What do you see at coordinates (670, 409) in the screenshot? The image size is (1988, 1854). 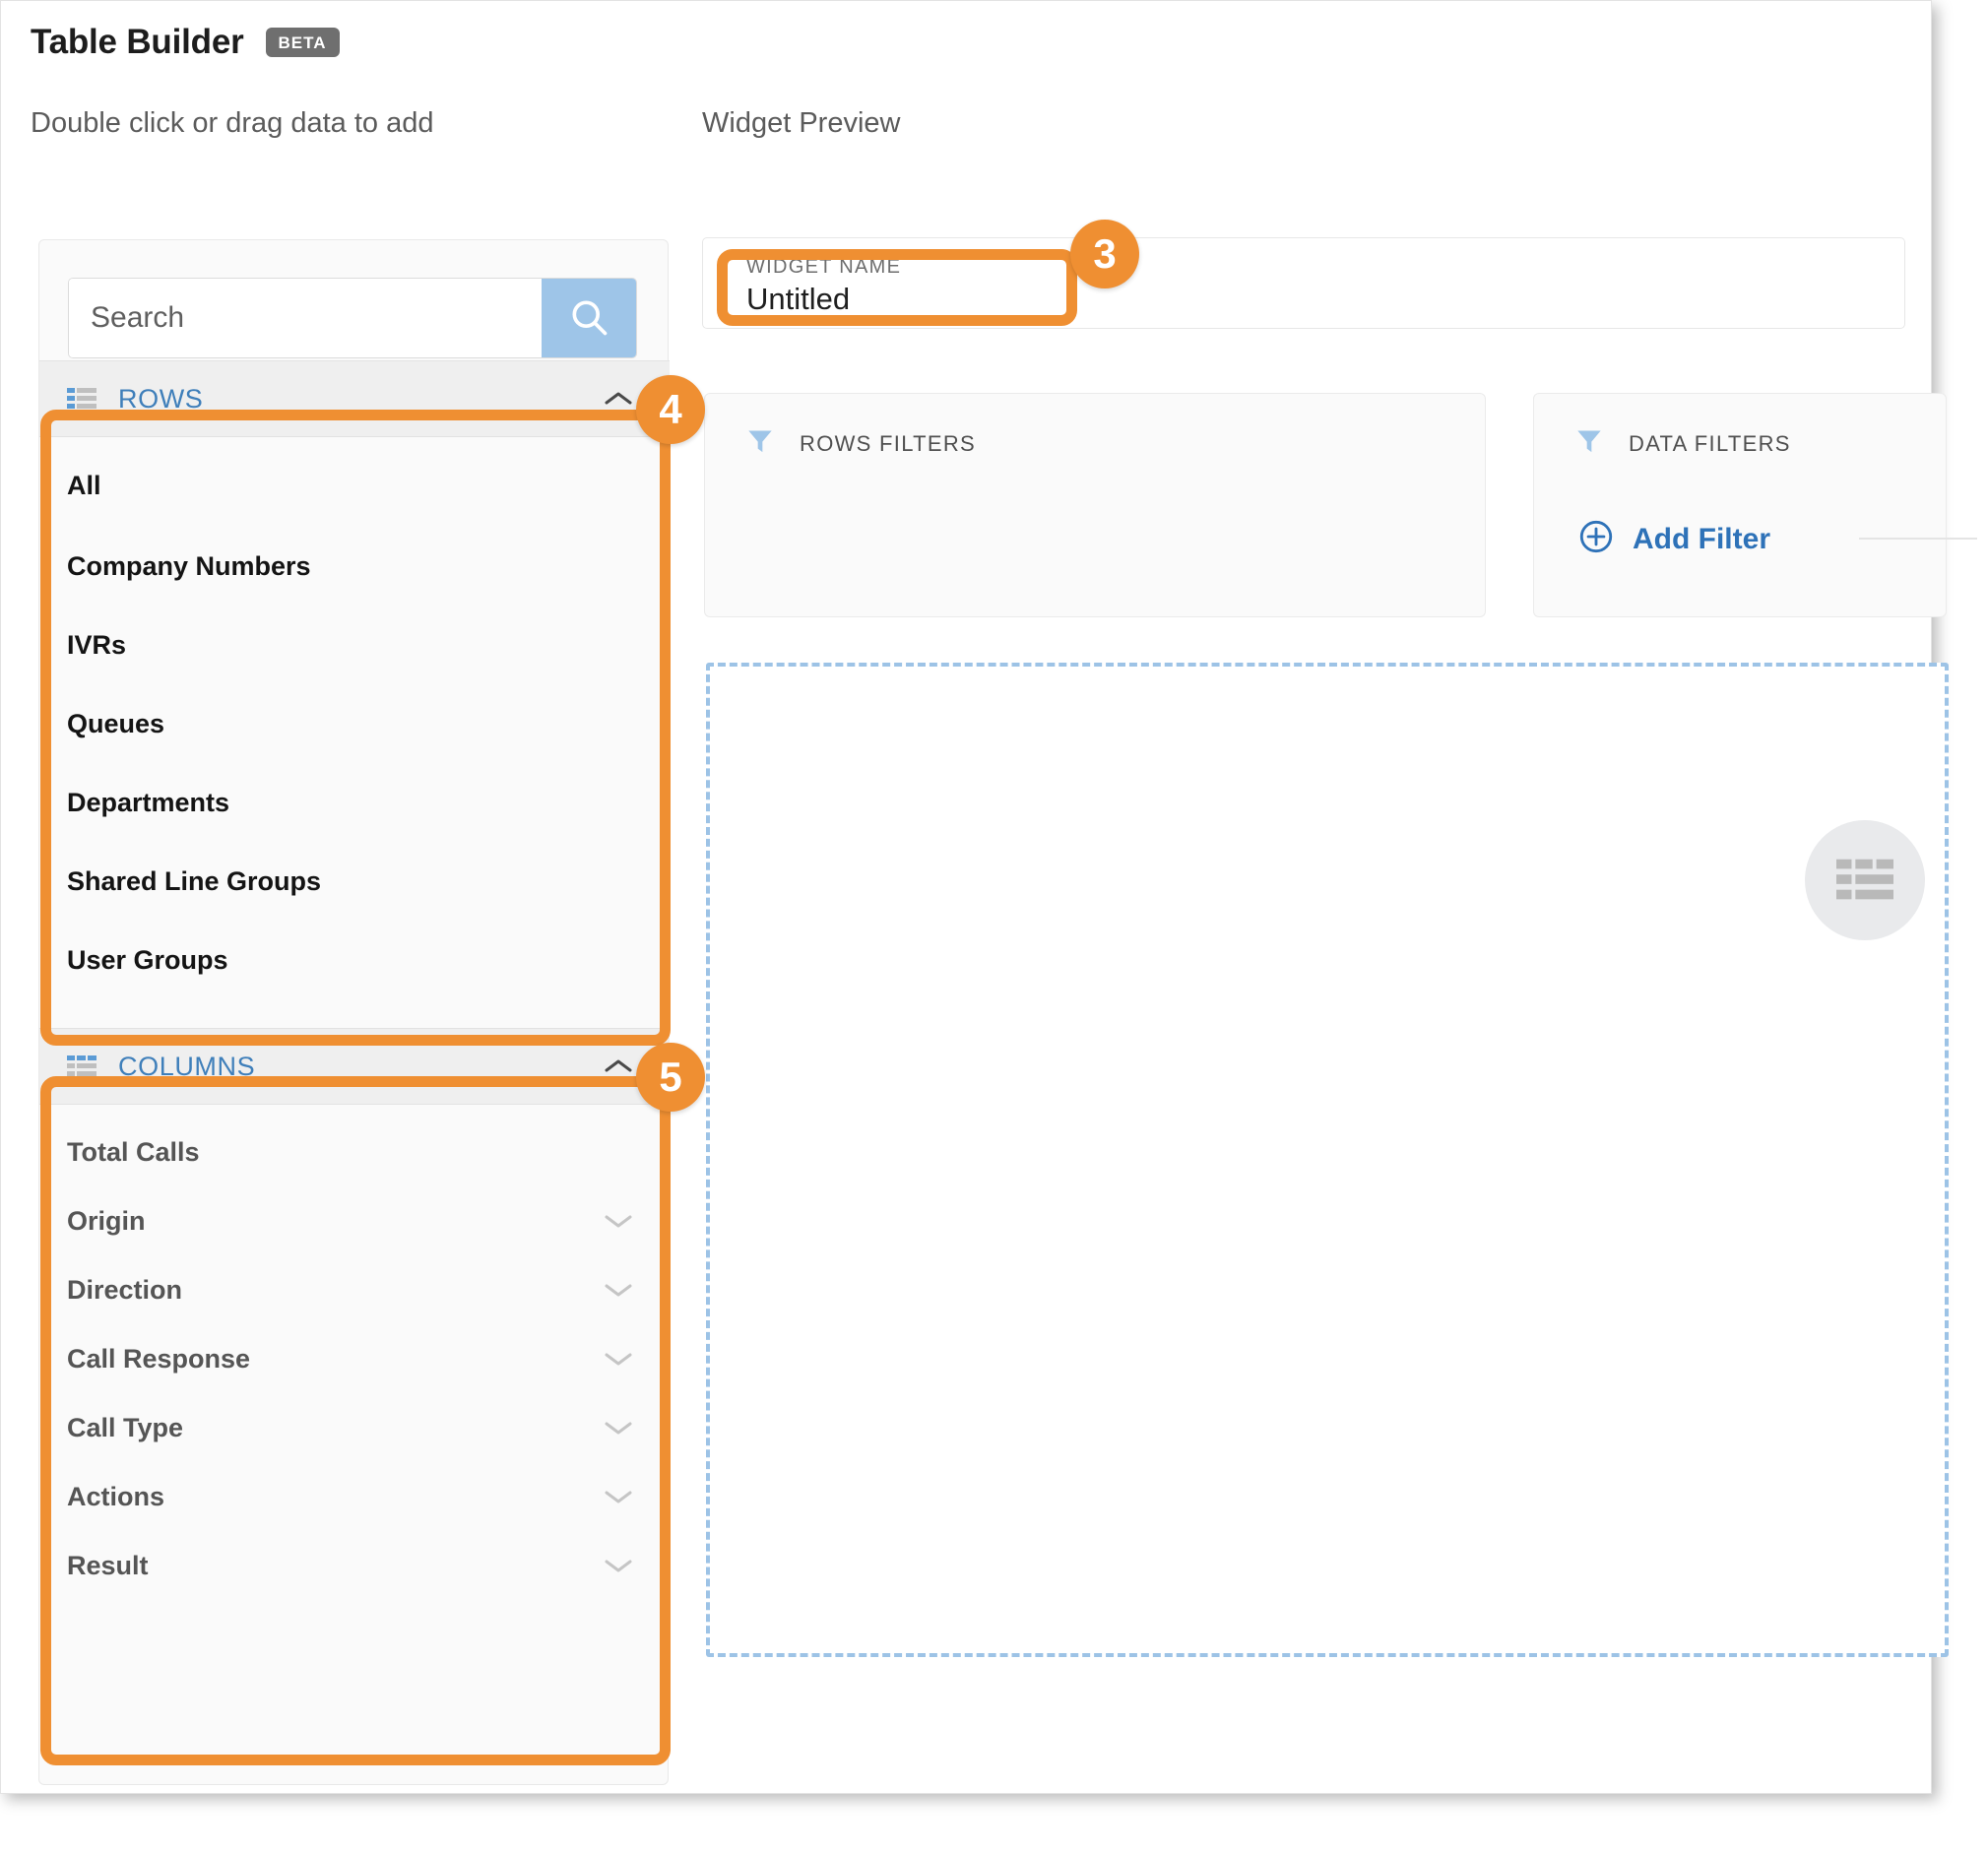 I see `callout-badge-4: 4` at bounding box center [670, 409].